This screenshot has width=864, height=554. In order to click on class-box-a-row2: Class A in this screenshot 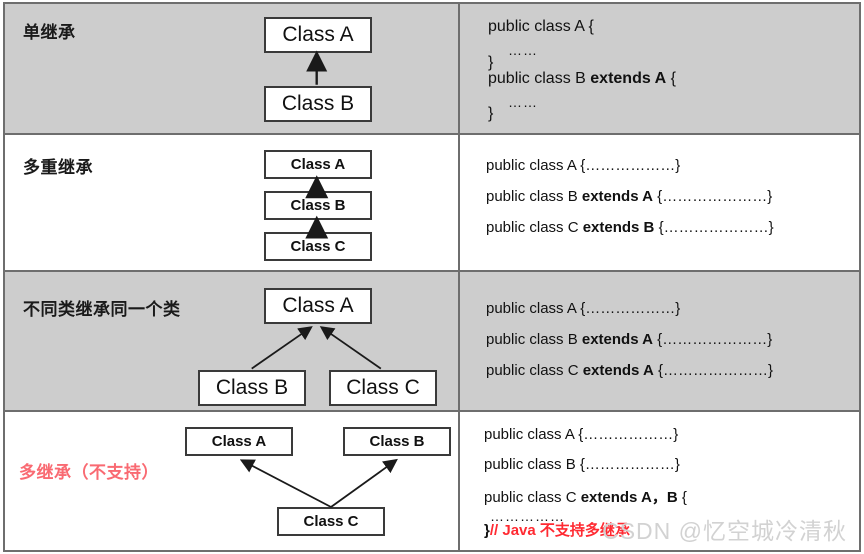, I will do `click(318, 164)`.